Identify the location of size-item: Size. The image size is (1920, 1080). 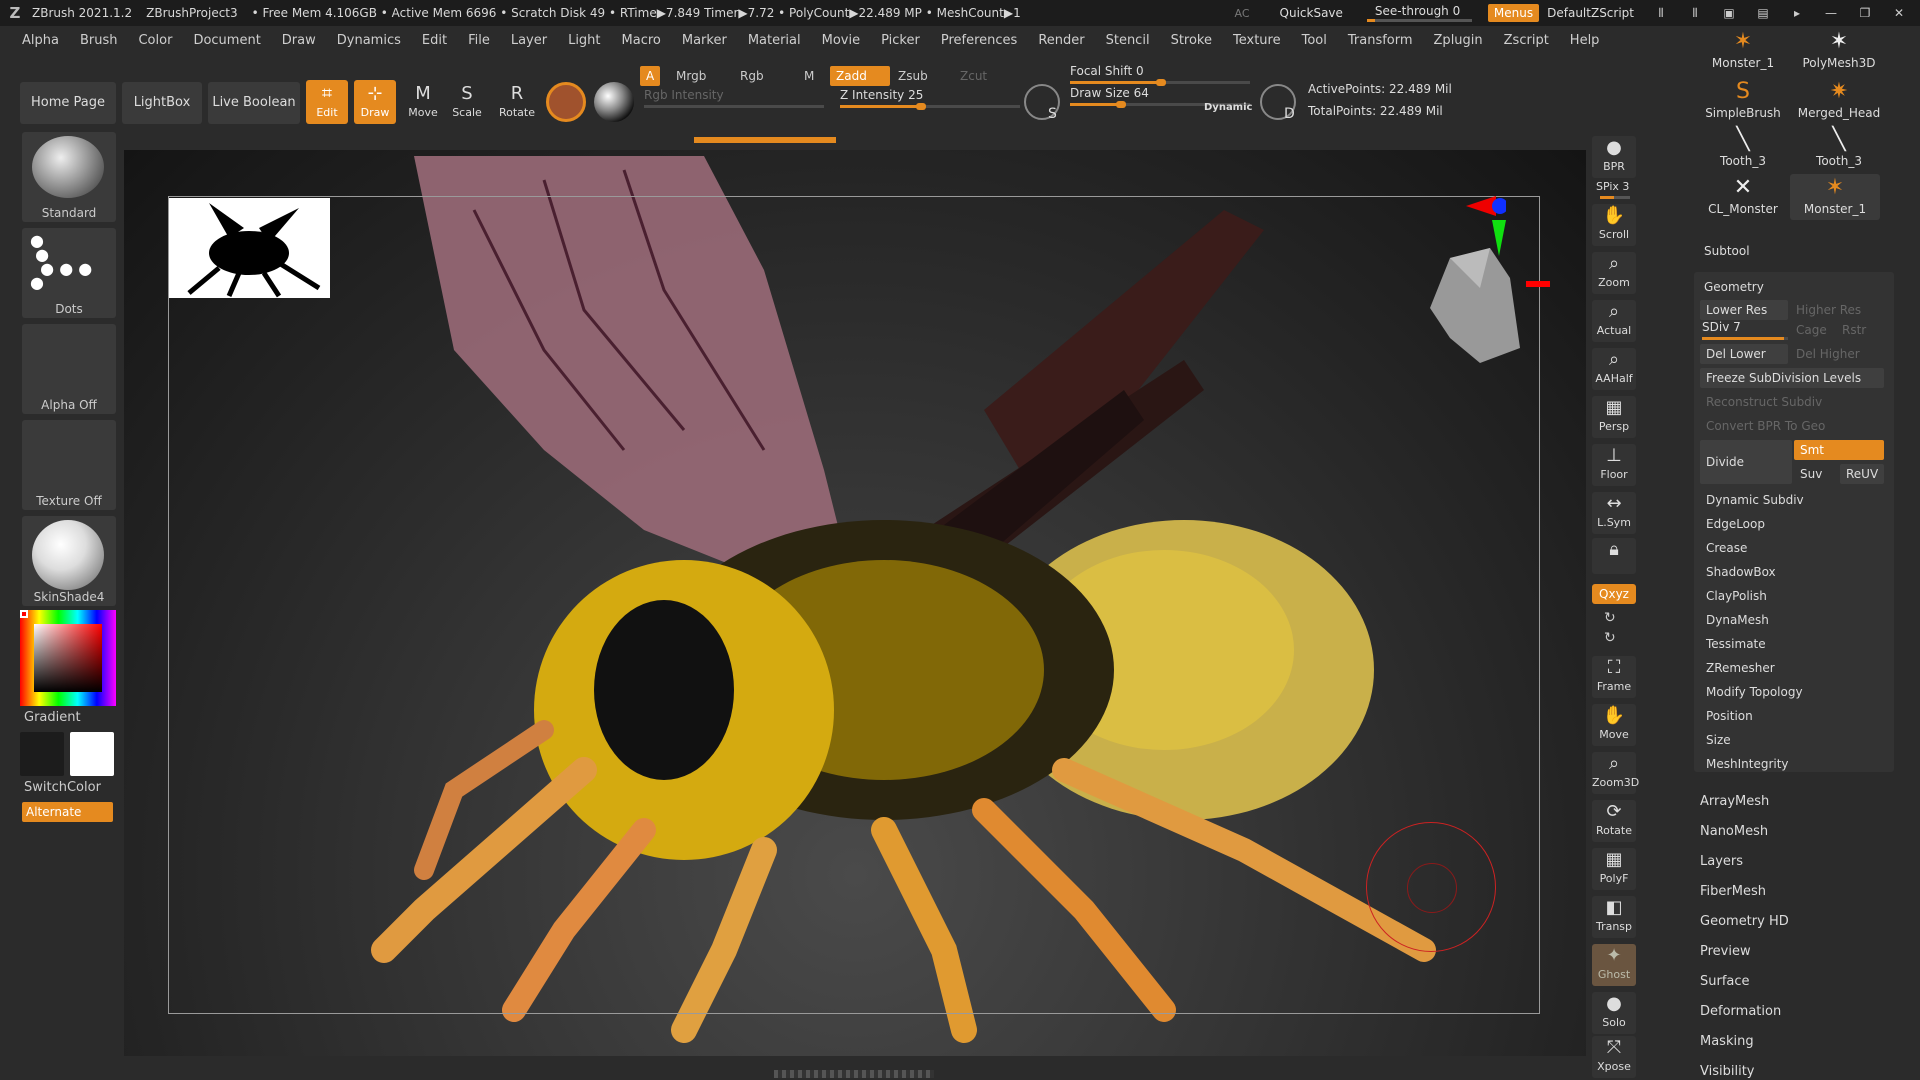
(1792, 740).